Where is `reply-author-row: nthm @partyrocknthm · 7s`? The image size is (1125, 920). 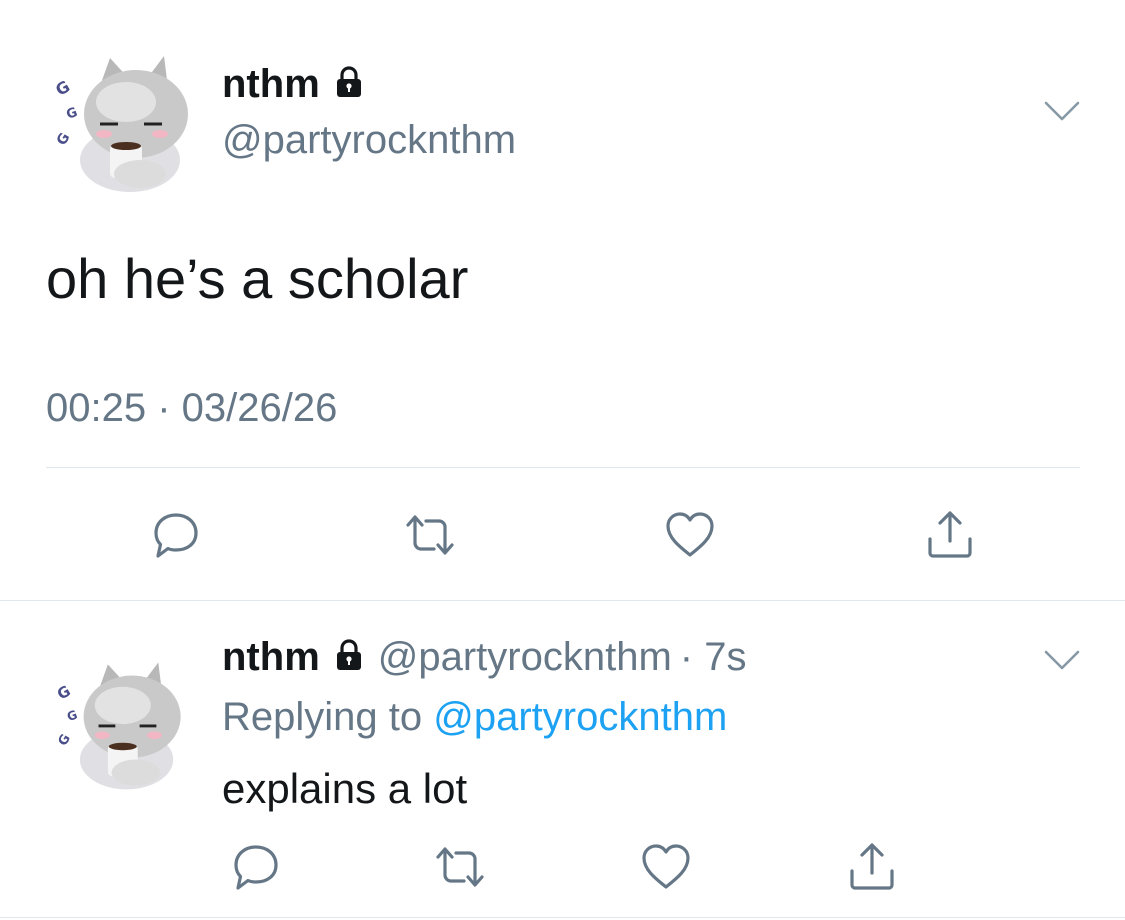 reply-author-row: nthm @partyrocknthm · 7s is located at coordinates (484, 657).